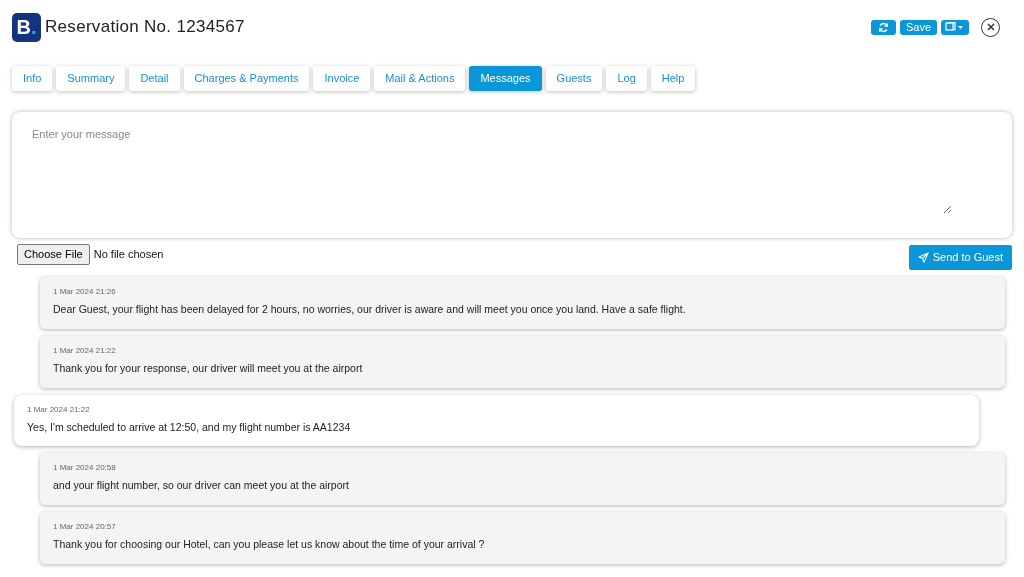 The width and height of the screenshot is (1024, 577). I want to click on close-icon, so click(990, 27).